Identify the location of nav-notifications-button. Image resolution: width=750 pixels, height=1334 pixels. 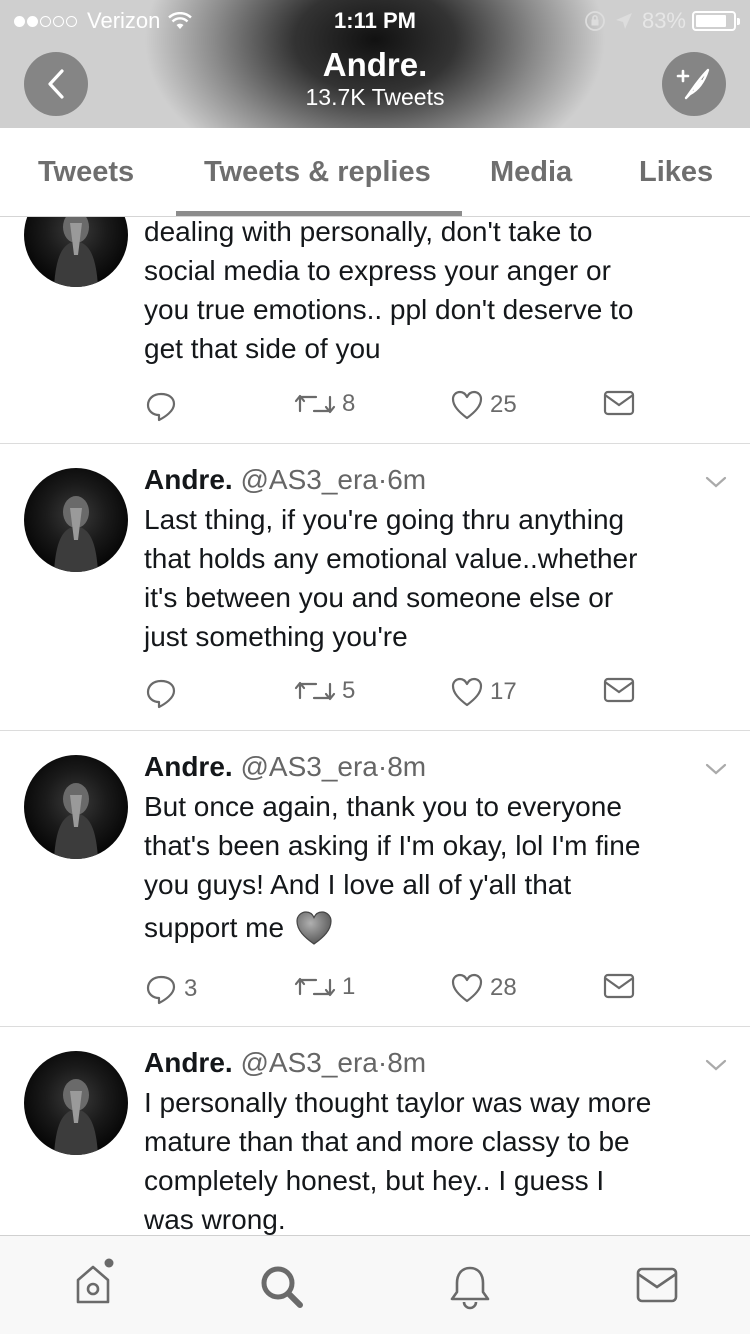
(470, 1289).